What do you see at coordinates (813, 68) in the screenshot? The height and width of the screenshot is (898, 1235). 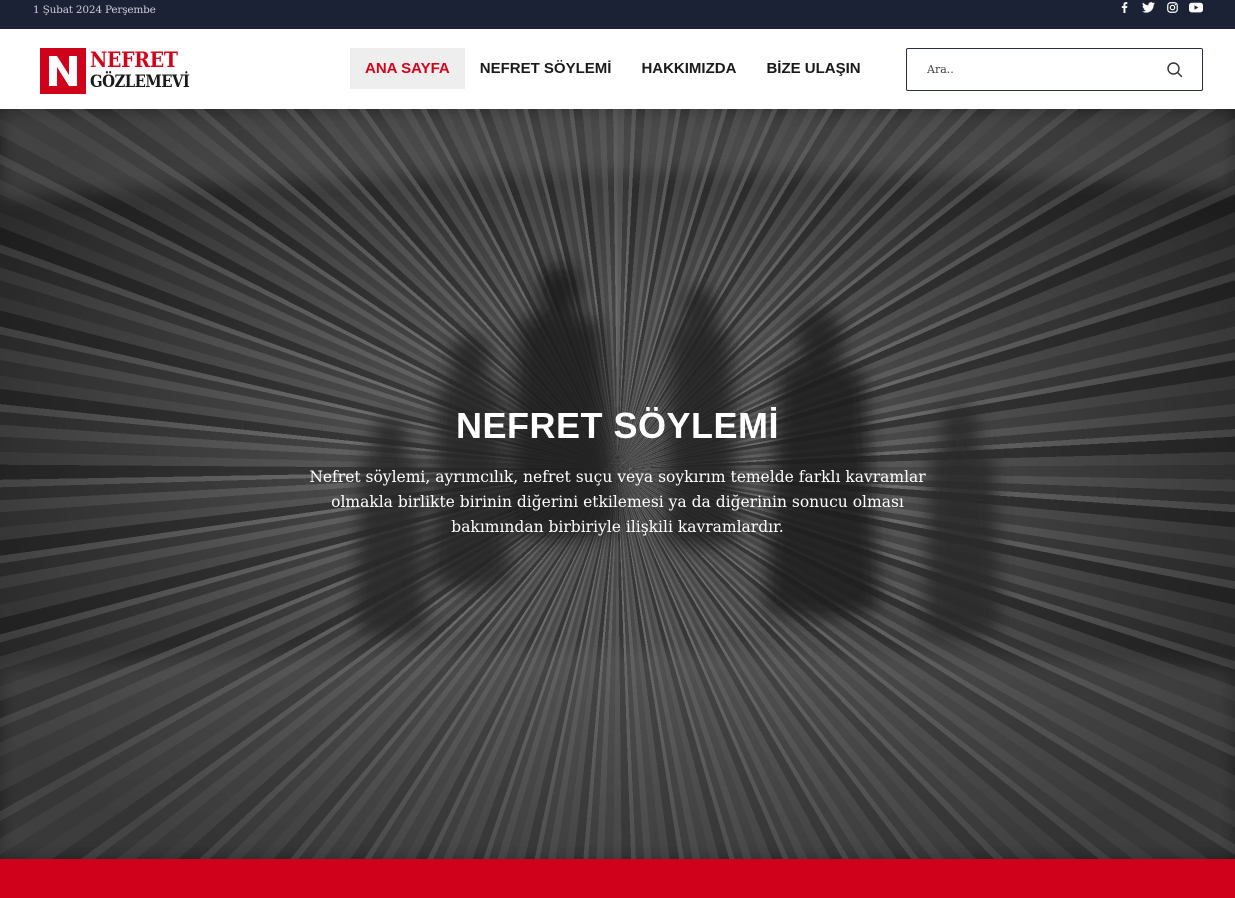 I see `nav-item-bize-ulasin: BİZE ULAŞIN` at bounding box center [813, 68].